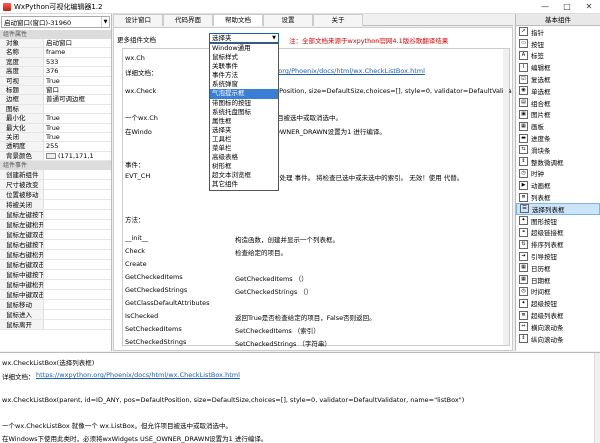 The image size is (600, 443). I want to click on property-row: 对象 启动窗口, so click(55, 44).